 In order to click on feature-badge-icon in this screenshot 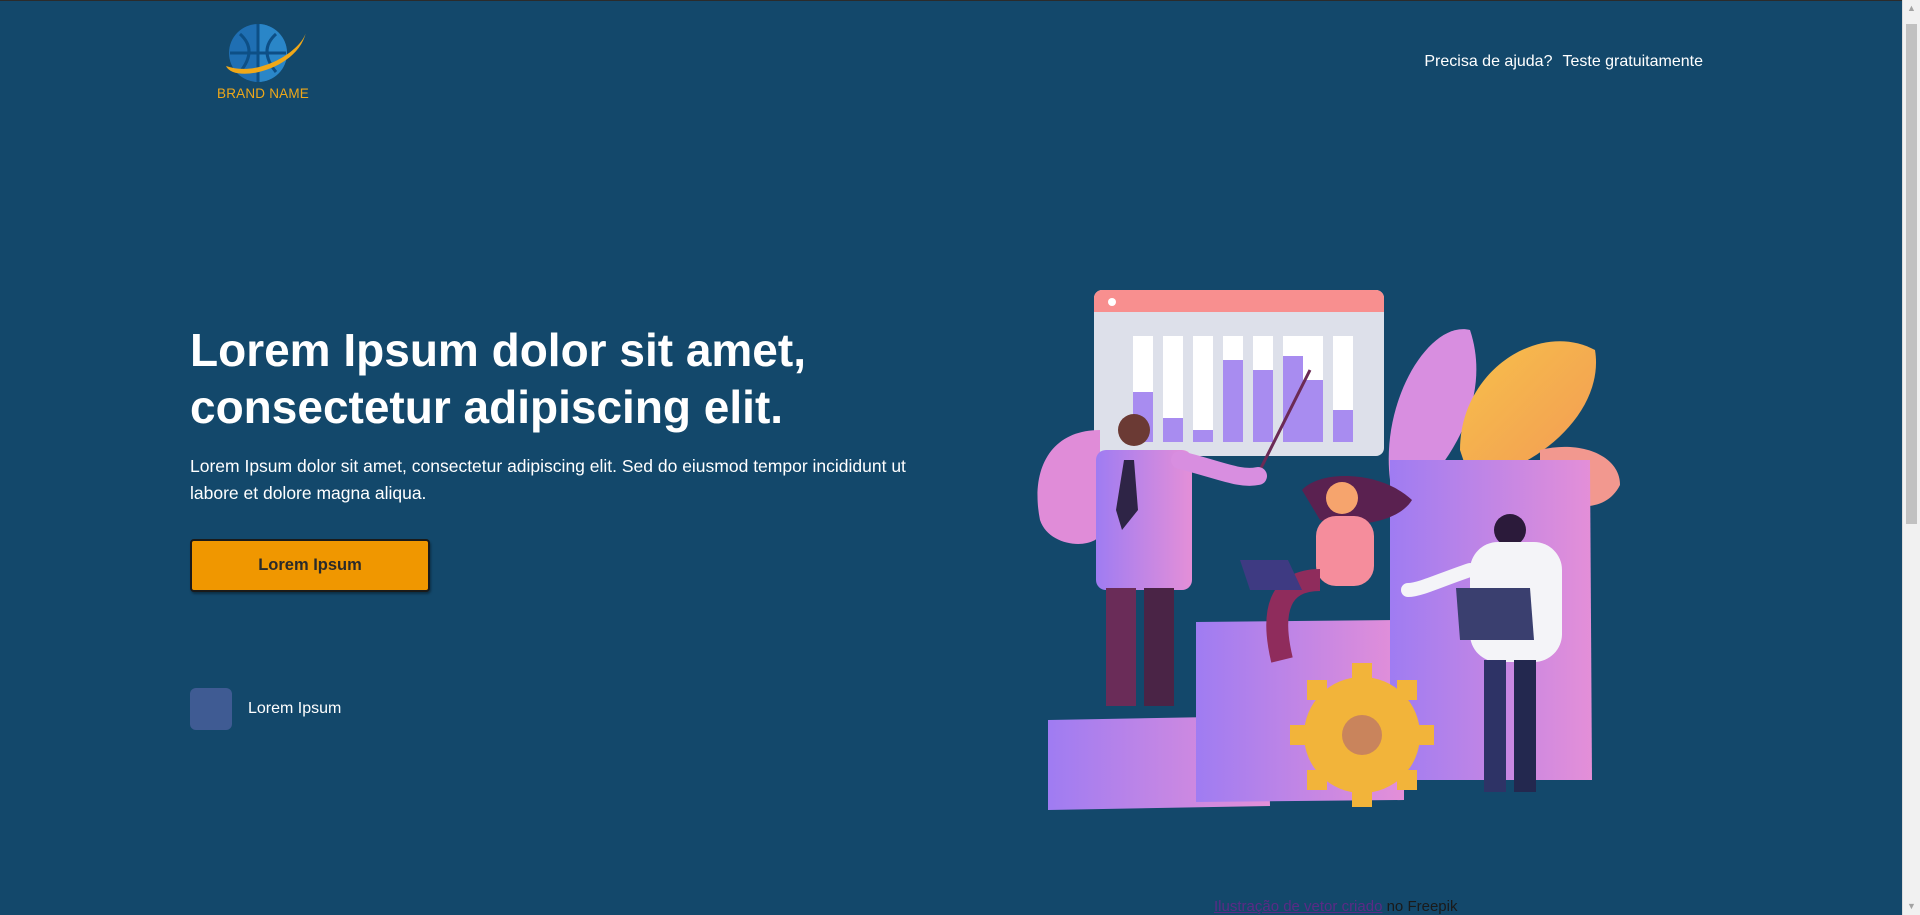, I will do `click(211, 709)`.